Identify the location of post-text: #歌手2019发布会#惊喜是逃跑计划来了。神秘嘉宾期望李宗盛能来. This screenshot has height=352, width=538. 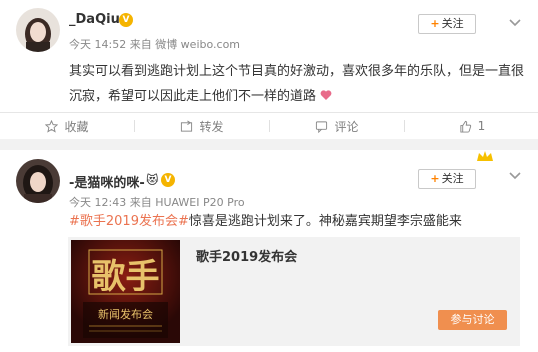
(299, 221).